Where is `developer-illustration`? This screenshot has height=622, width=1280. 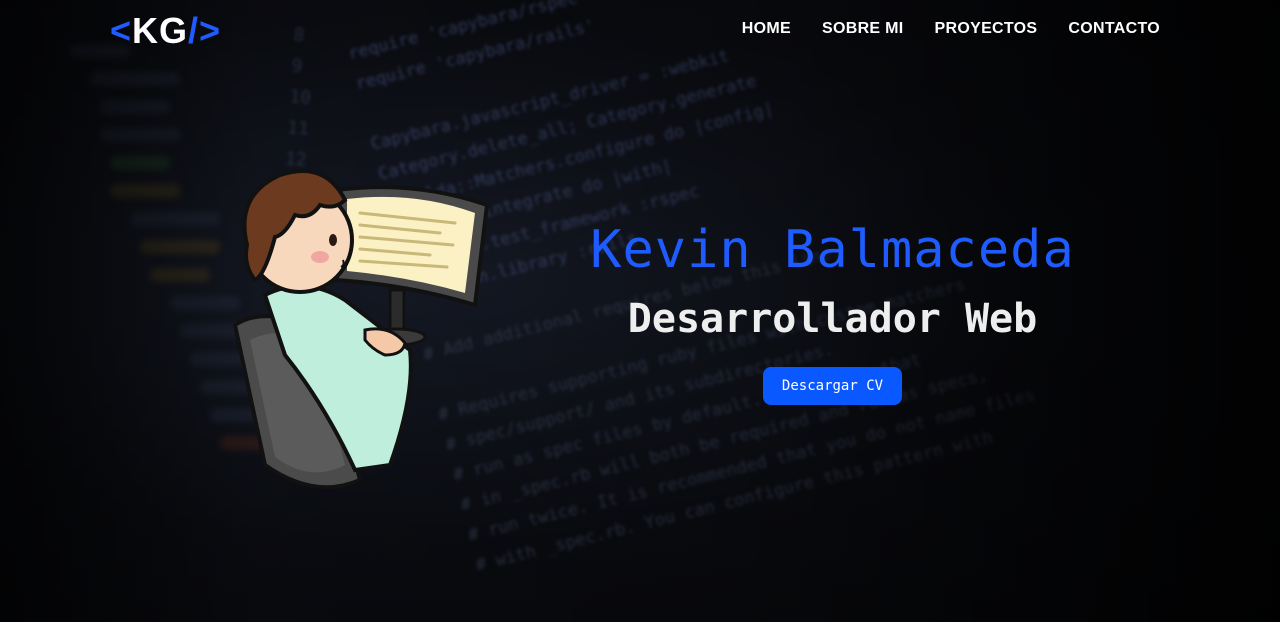
developer-illustration is located at coordinates (362, 332).